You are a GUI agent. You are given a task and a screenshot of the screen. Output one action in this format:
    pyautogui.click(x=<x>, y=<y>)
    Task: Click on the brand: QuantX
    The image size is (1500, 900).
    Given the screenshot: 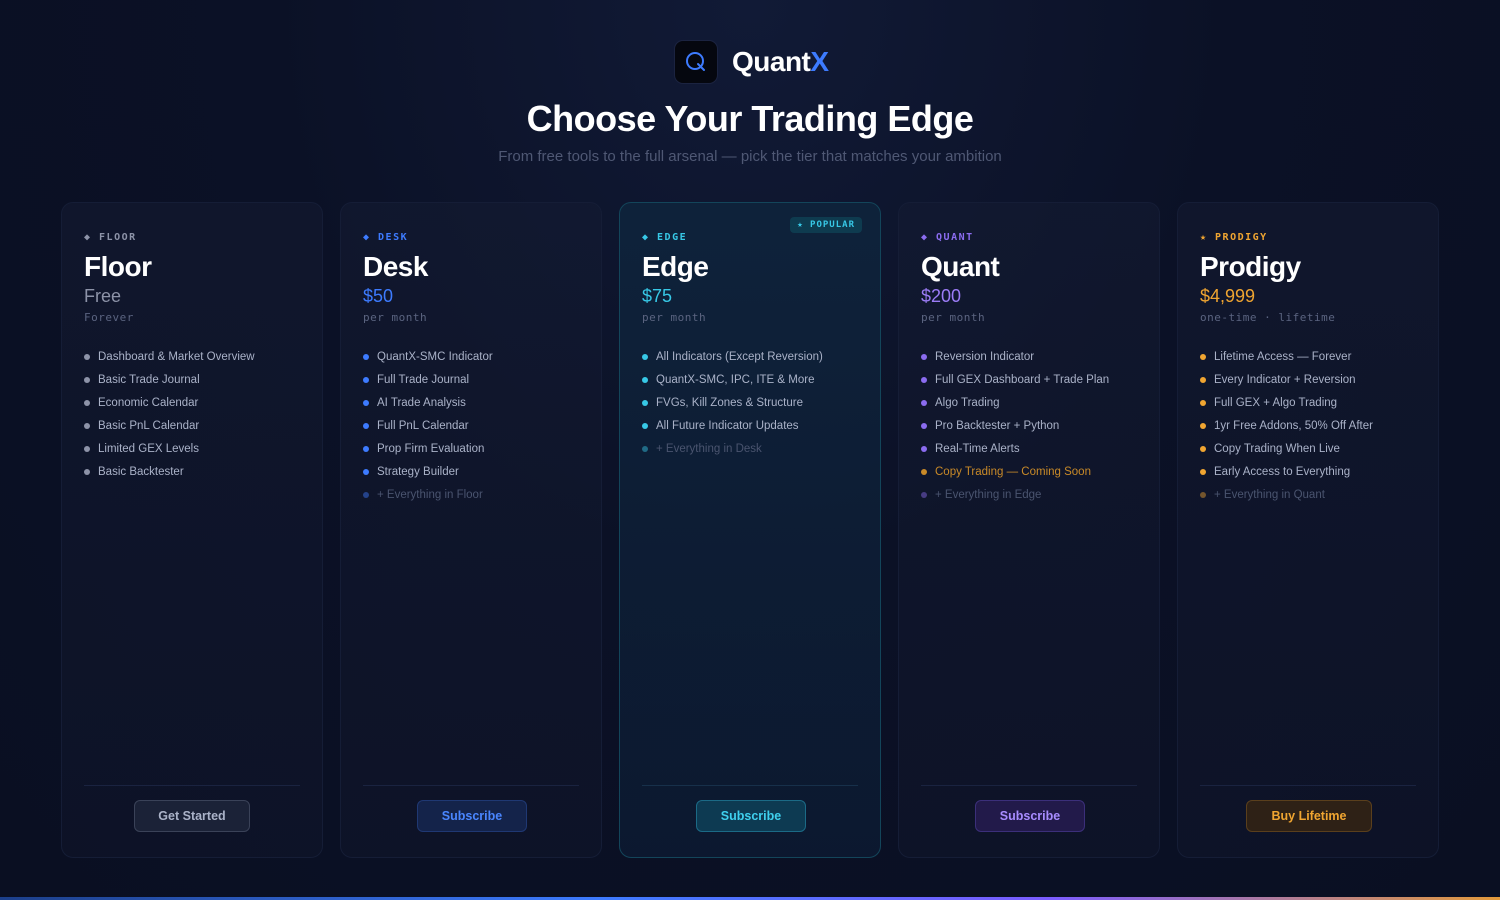 What is the action you would take?
    pyautogui.click(x=751, y=62)
    